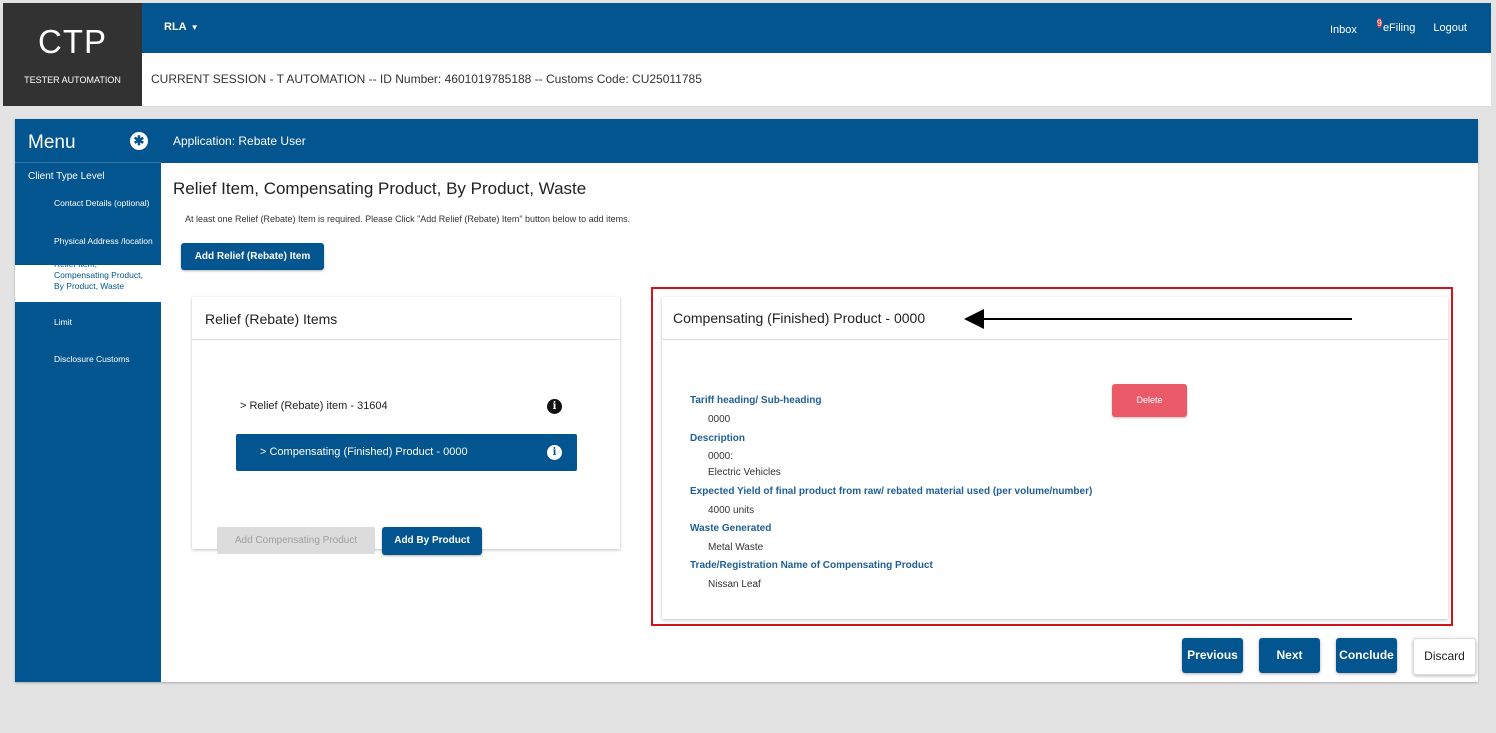  I want to click on current-user: TESTER AUTOMATION, so click(72, 80).